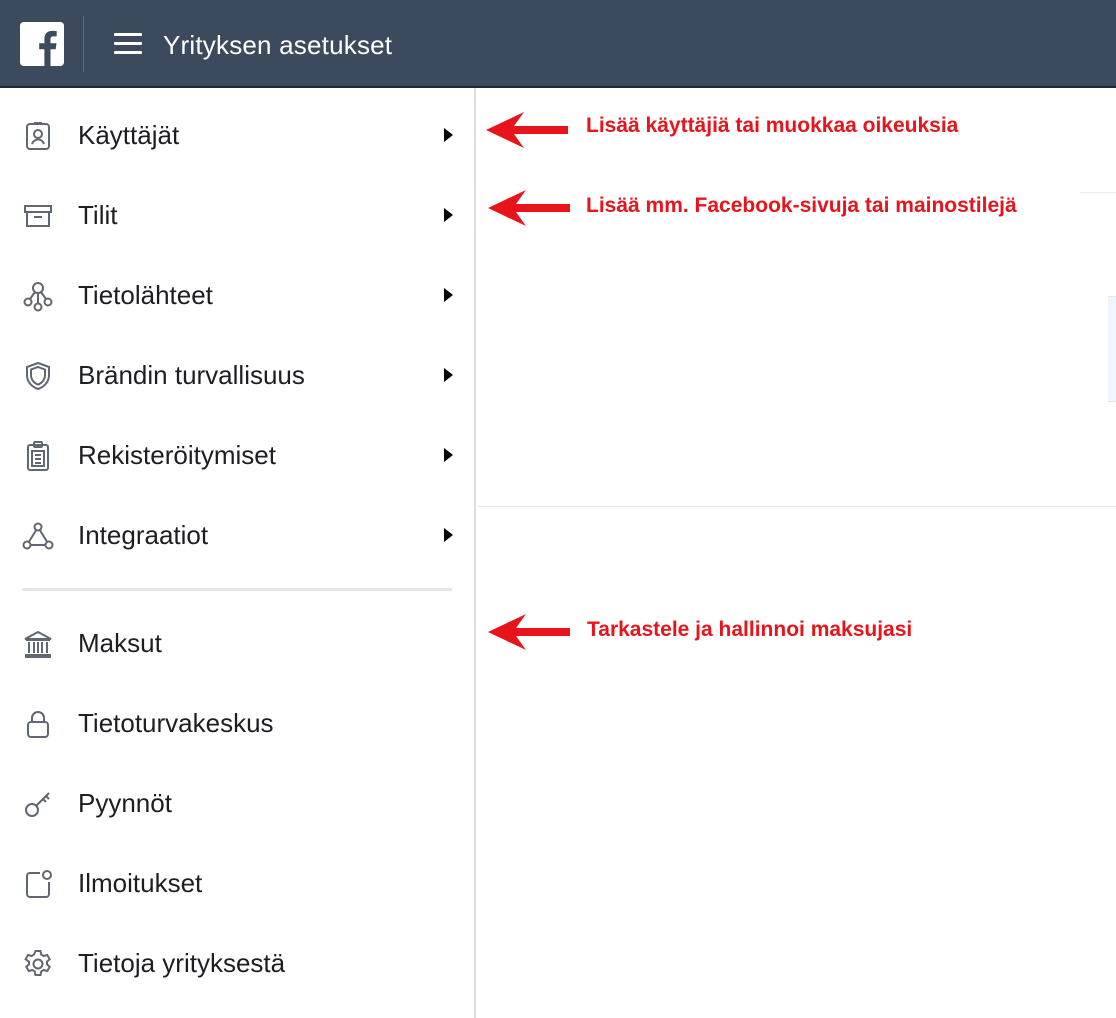  I want to click on lock-icon, so click(38, 724).